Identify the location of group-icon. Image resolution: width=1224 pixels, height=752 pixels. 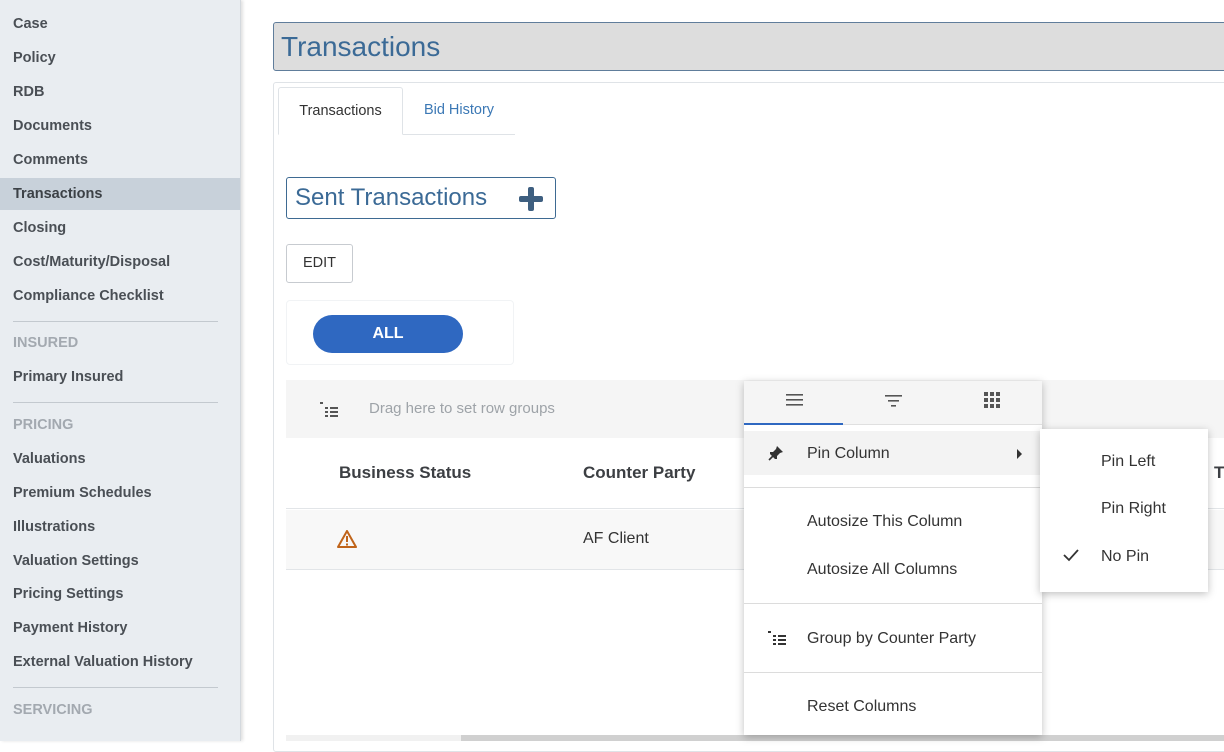
(777, 638).